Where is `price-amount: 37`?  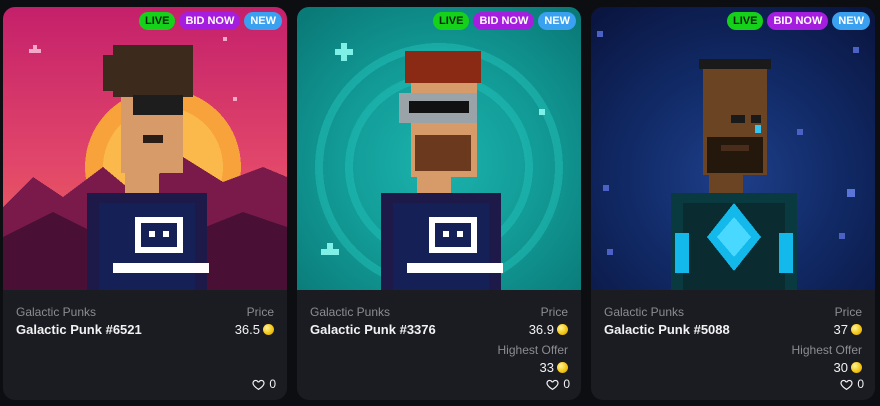 price-amount: 37 is located at coordinates (840, 329).